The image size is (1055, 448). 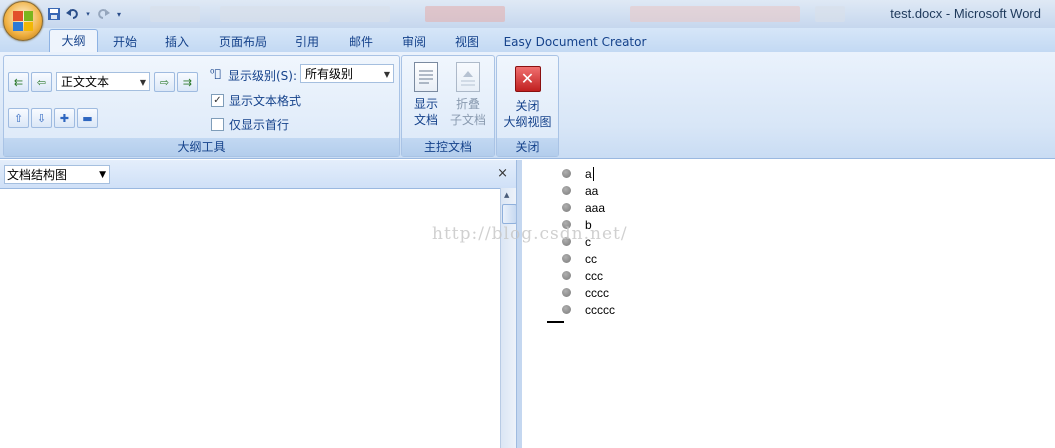 What do you see at coordinates (217, 100) in the screenshot?
I see `show-text-format-checkbox: ✓` at bounding box center [217, 100].